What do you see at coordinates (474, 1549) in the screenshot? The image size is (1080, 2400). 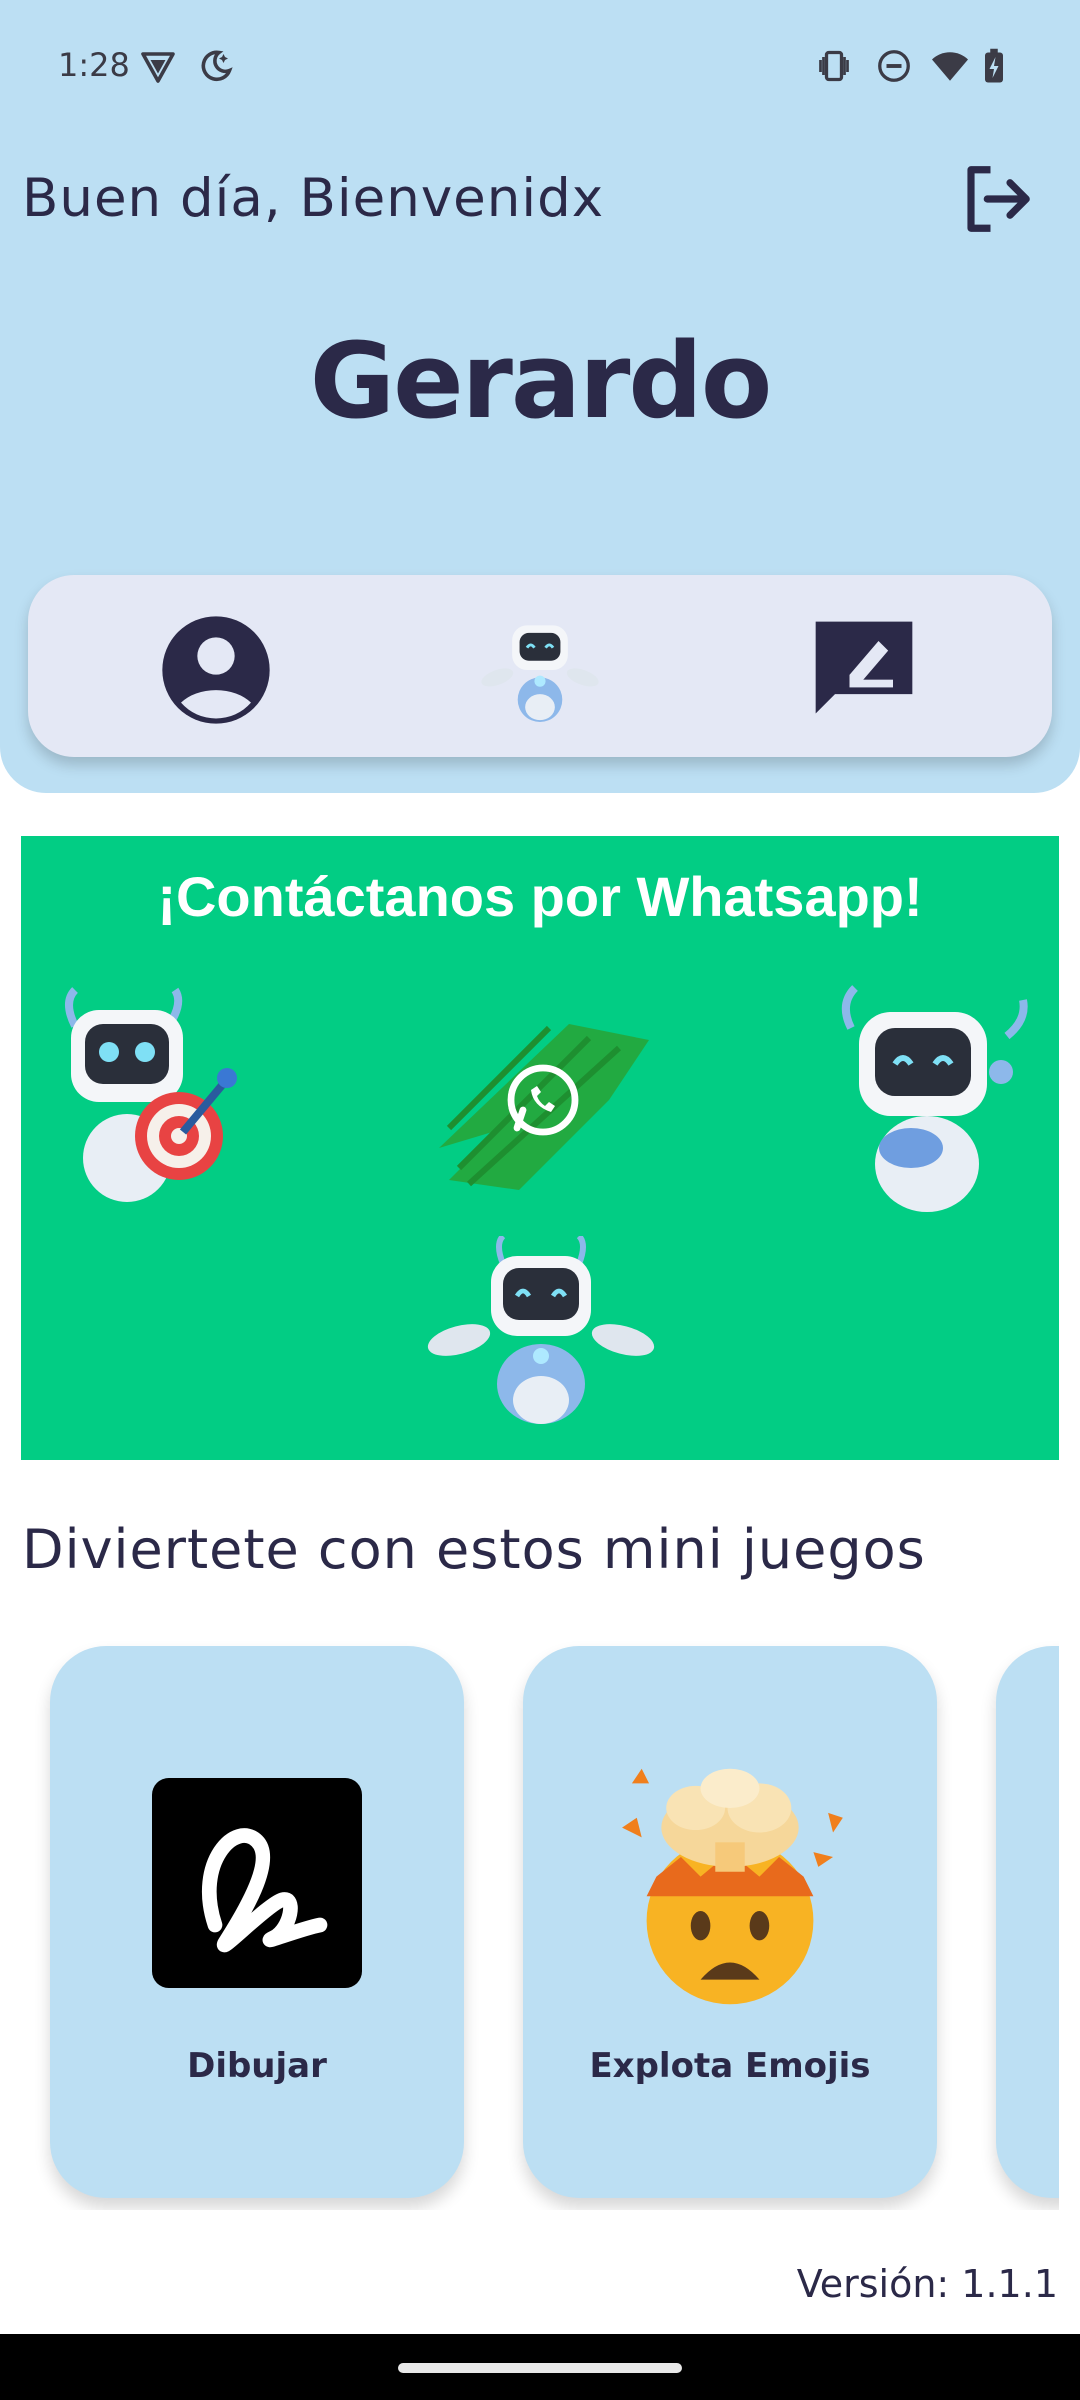 I see `mini-games-section-title: Diviertete con estos mini juegos` at bounding box center [474, 1549].